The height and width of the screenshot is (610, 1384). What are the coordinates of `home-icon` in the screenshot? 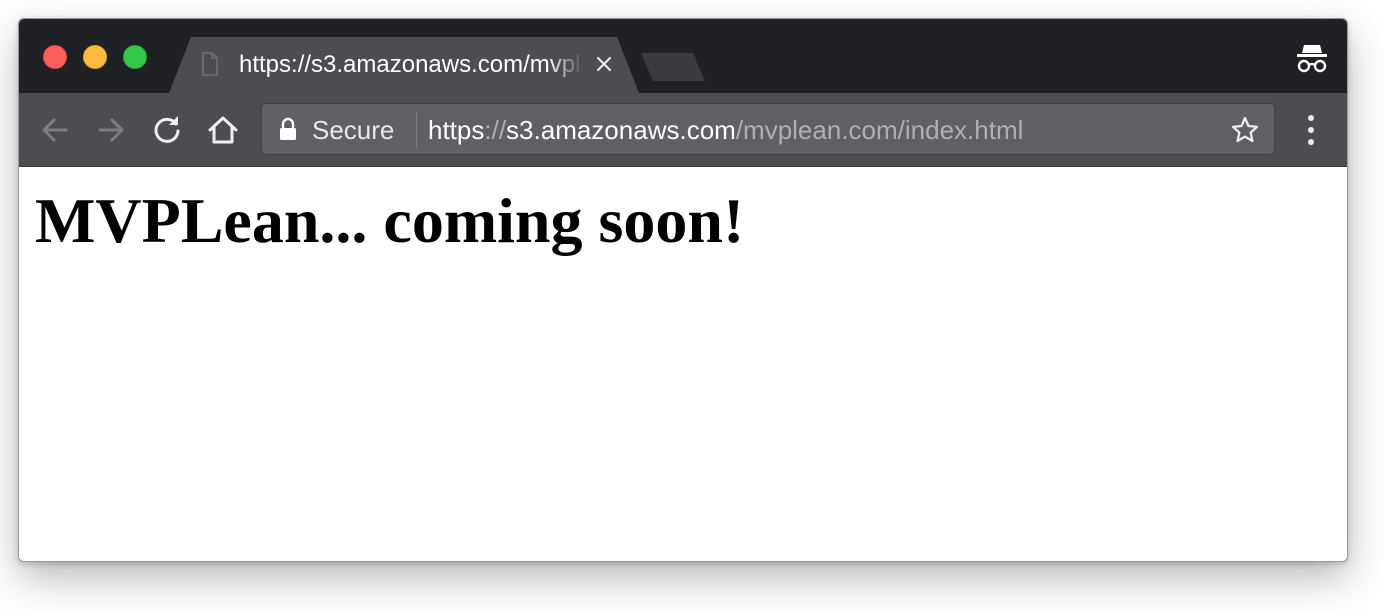 It's located at (223, 130).